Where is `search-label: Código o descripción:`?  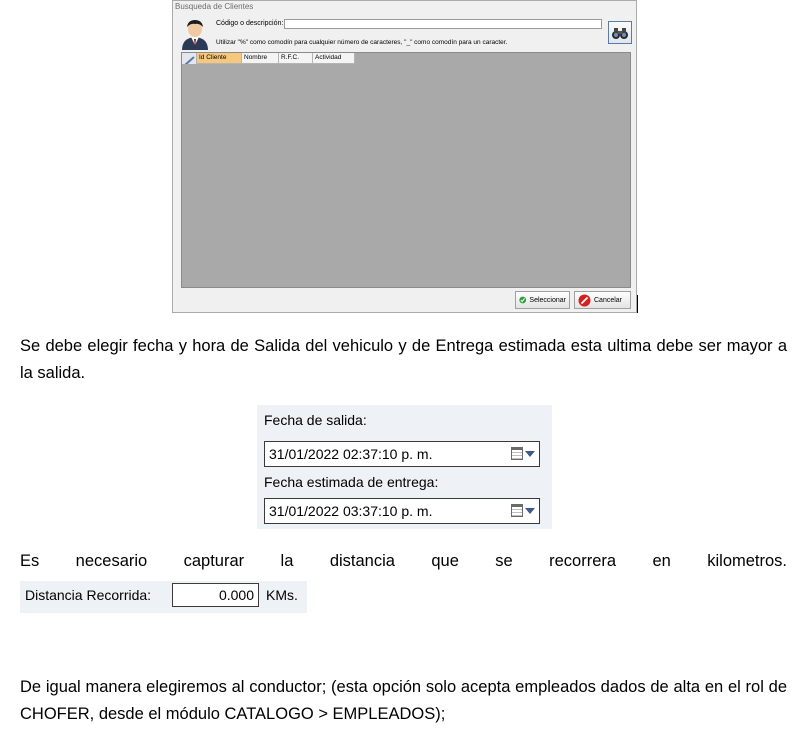
search-label: Código o descripción: is located at coordinates (250, 23).